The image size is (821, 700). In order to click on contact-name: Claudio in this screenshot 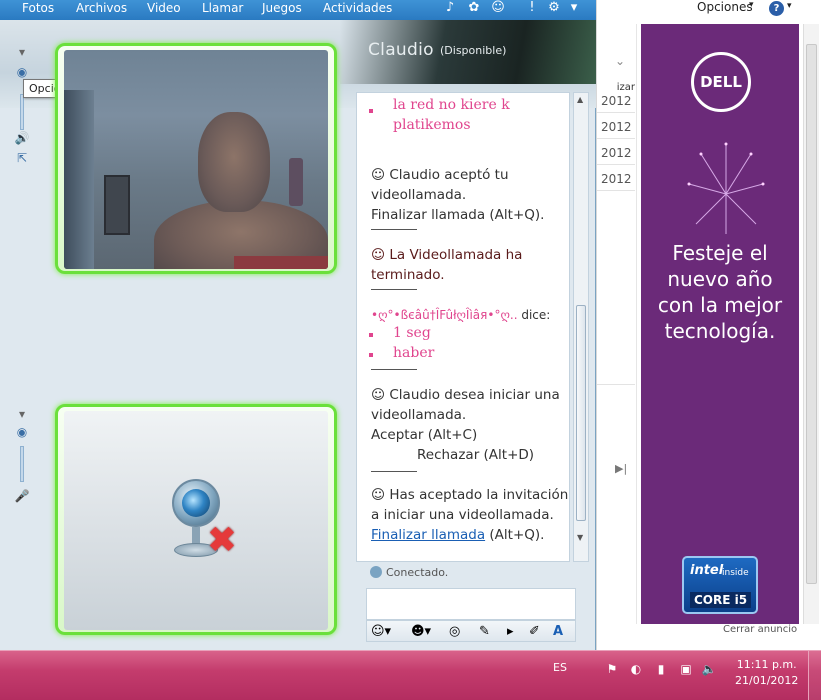, I will do `click(401, 50)`.